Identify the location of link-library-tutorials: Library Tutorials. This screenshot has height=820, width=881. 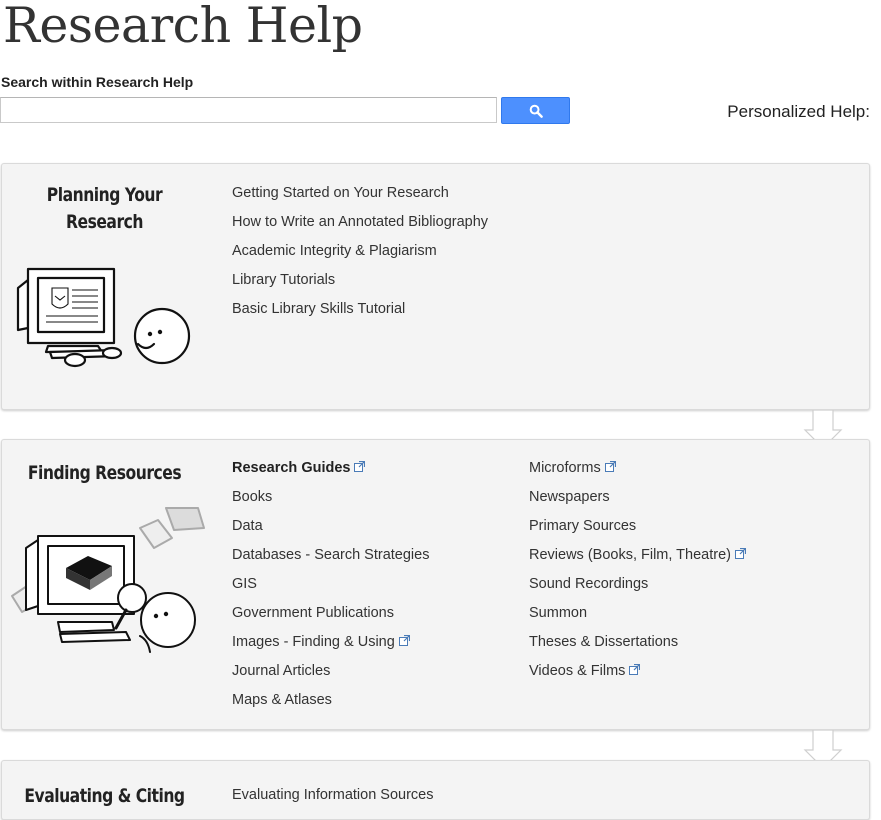
(283, 280).